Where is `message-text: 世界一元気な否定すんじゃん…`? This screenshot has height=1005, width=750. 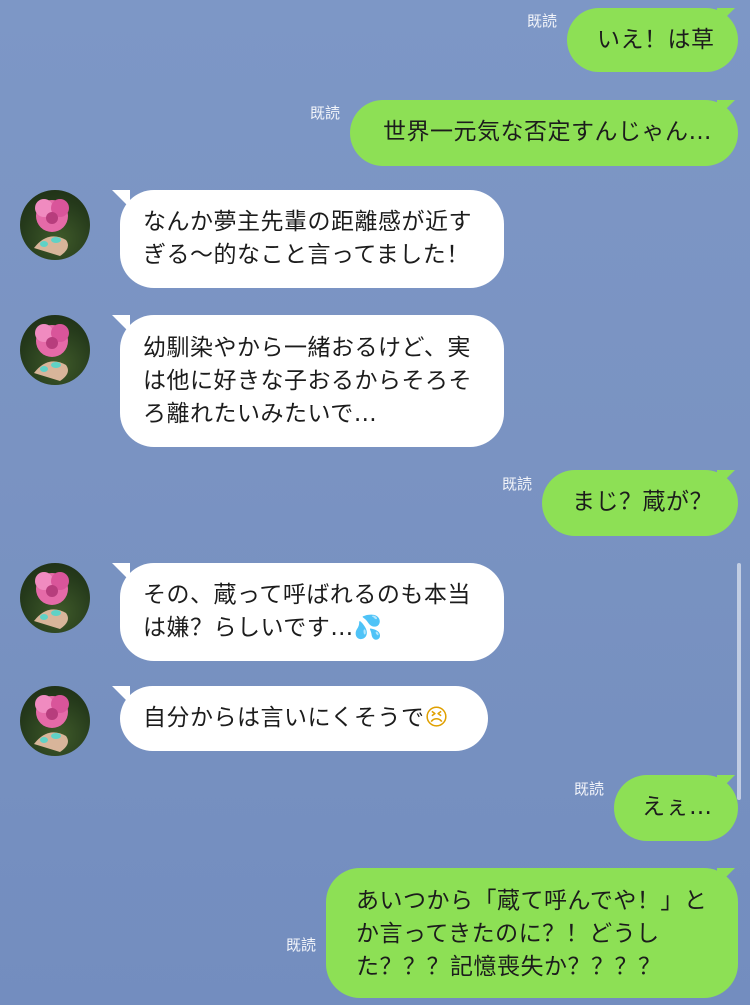 message-text: 世界一元気な否定すんじゃん… is located at coordinates (547, 132).